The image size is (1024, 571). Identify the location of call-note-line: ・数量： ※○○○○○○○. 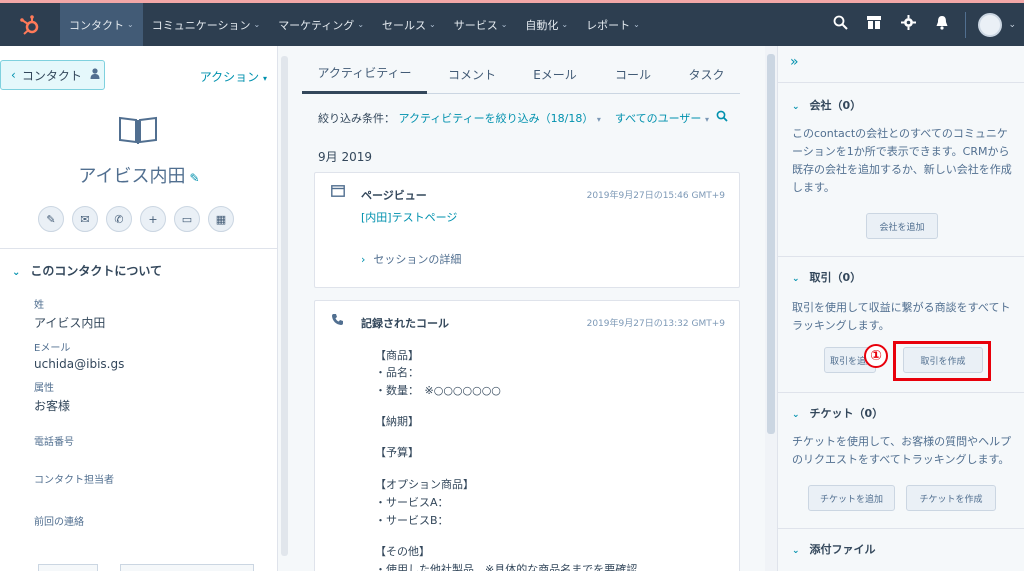
(438, 390).